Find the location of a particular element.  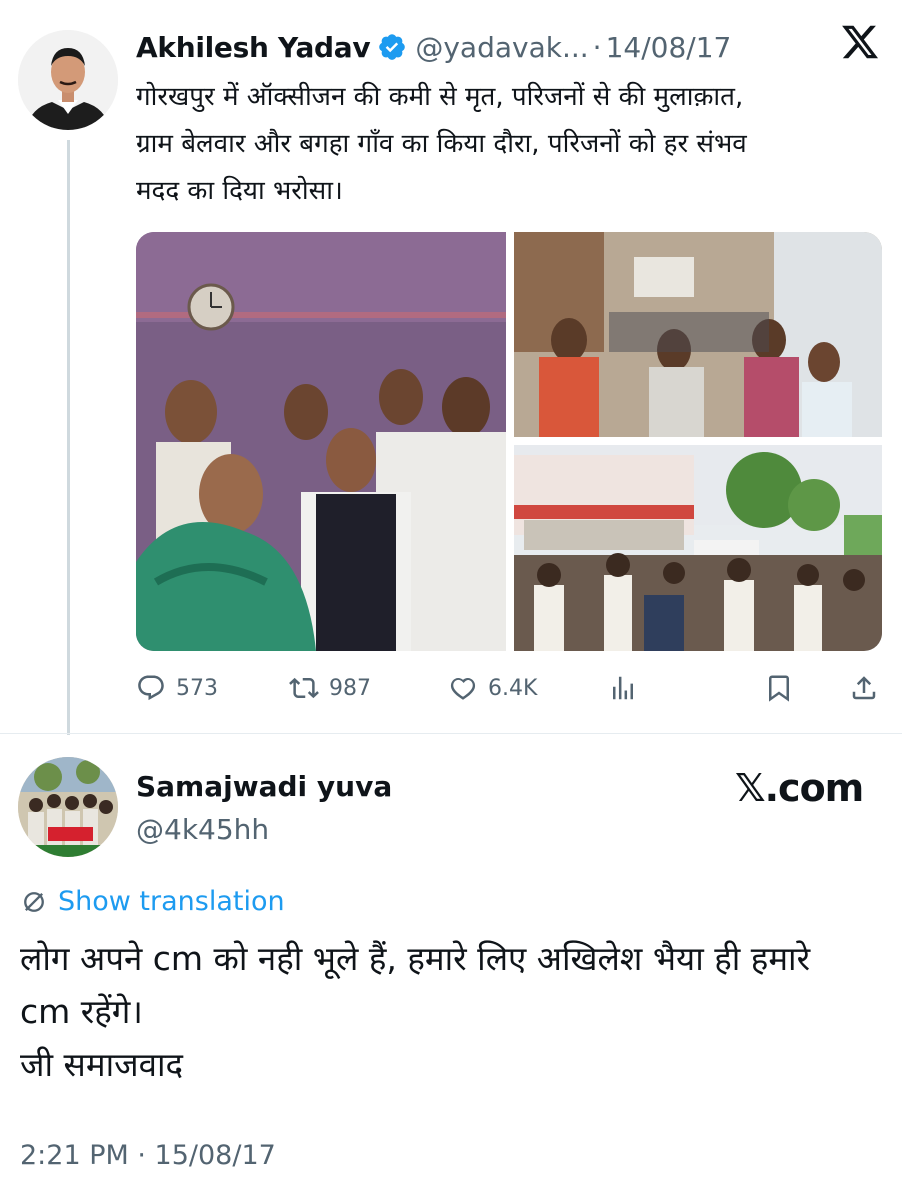

share-button is located at coordinates (864, 688).